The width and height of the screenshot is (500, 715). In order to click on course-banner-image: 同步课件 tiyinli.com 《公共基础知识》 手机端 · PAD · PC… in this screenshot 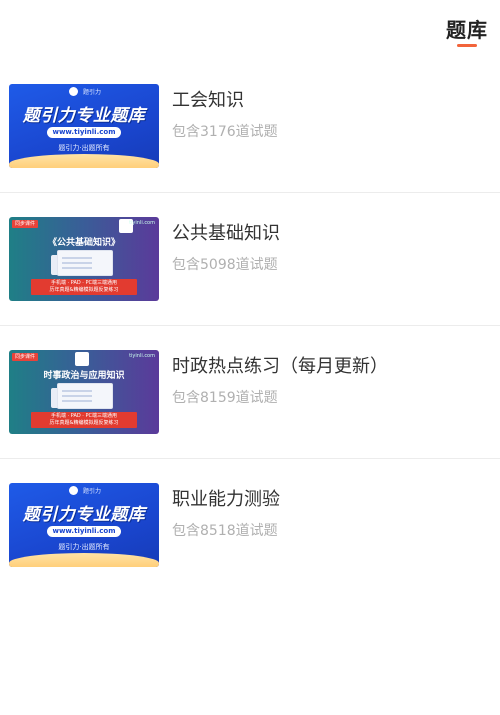, I will do `click(84, 259)`.